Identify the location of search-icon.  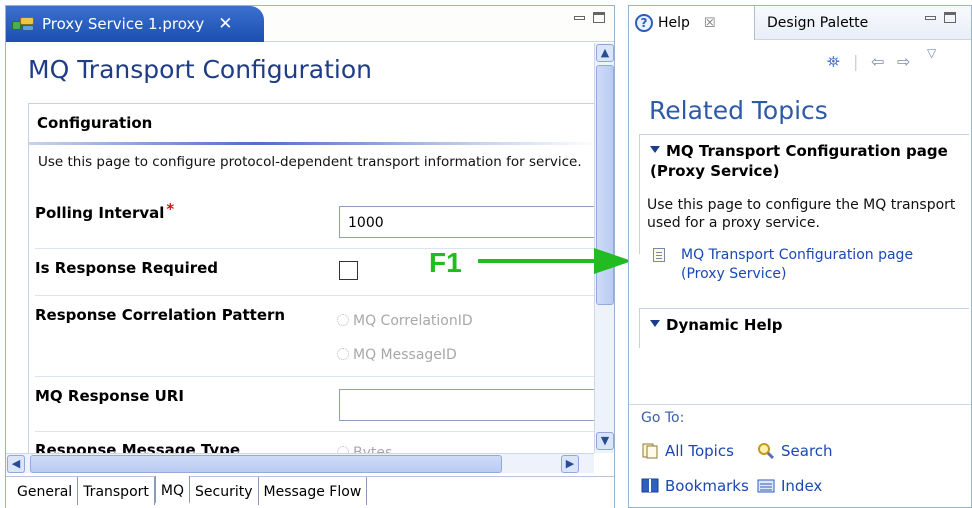
(766, 451).